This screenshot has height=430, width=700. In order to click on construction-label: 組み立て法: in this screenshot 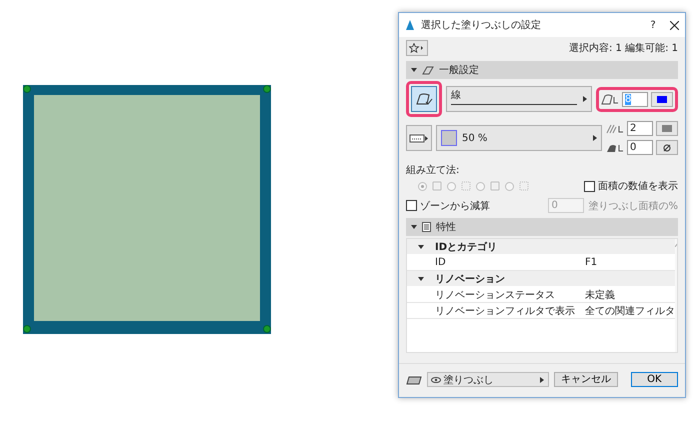, I will do `click(432, 170)`.